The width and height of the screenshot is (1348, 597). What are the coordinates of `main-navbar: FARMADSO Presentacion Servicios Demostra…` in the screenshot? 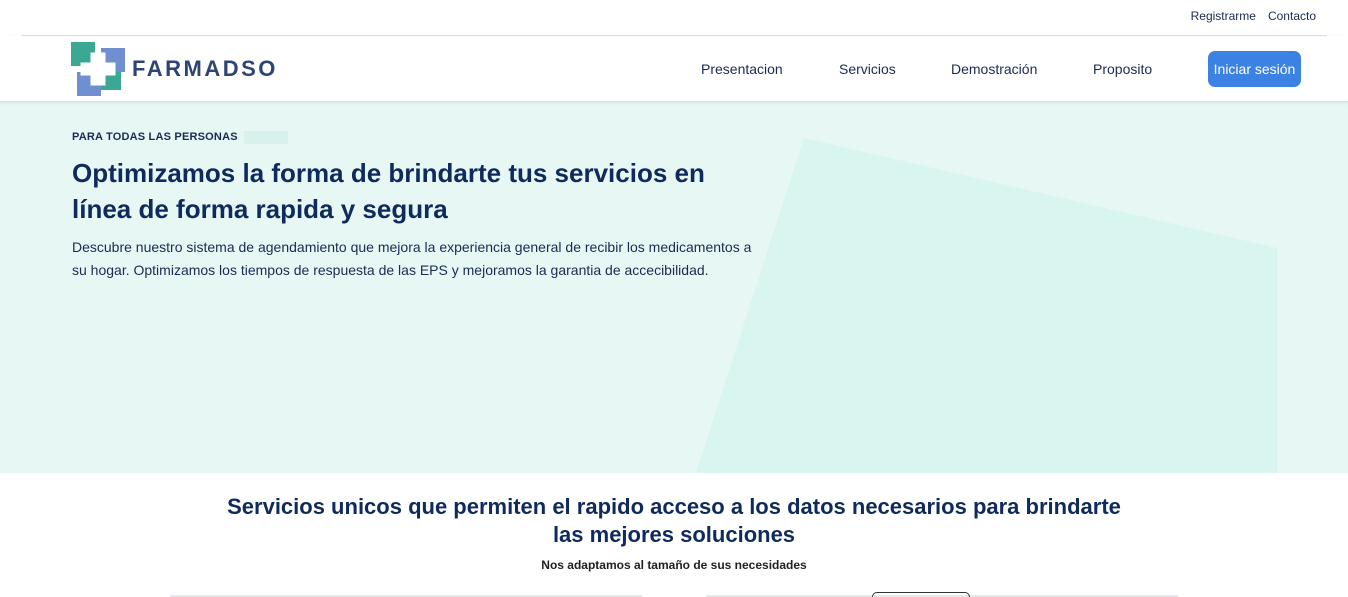 It's located at (674, 69).